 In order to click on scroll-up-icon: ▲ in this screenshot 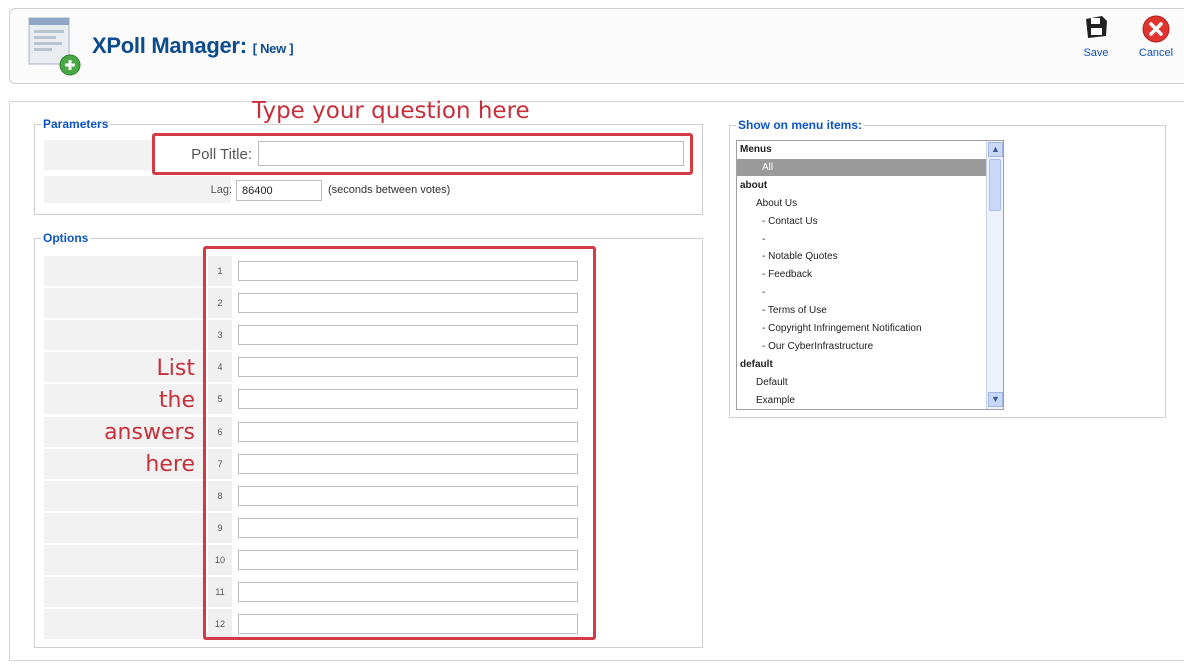, I will do `click(995, 149)`.